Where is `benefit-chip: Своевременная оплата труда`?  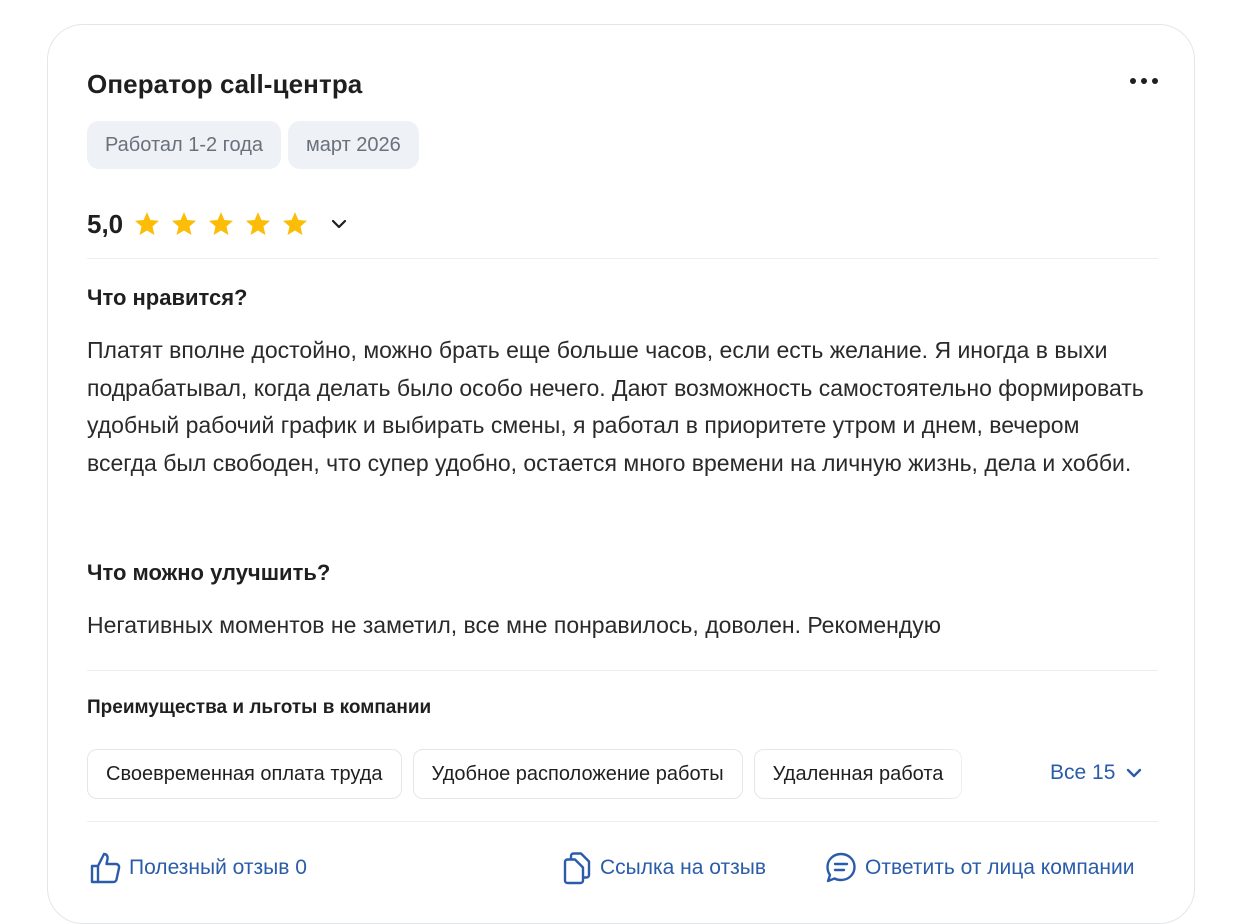
benefit-chip: Своевременная оплата труда is located at coordinates (244, 774).